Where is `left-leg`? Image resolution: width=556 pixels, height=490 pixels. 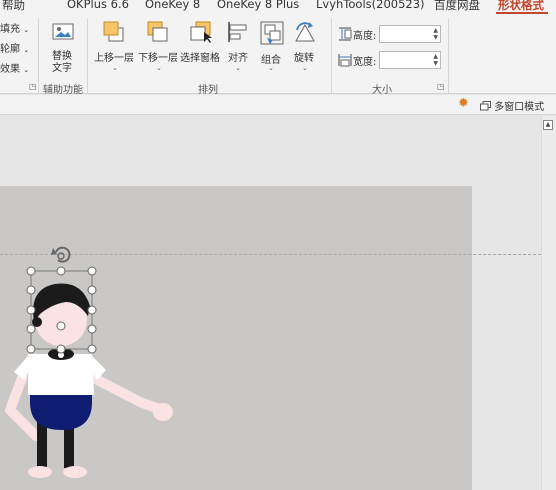
left-leg is located at coordinates (42, 445).